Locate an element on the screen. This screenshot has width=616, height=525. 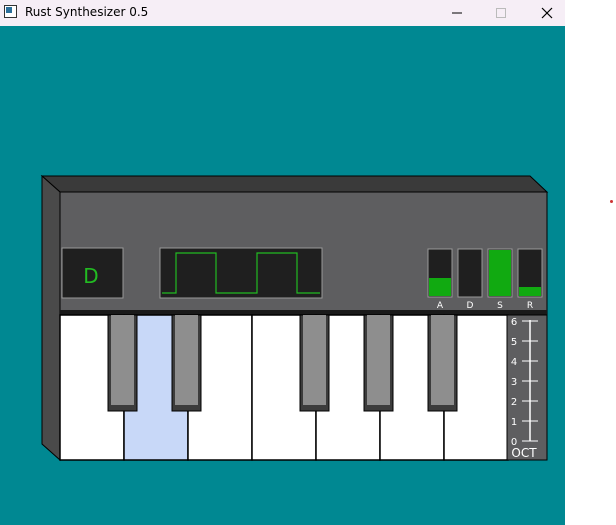
synth-top-face is located at coordinates (294, 184).